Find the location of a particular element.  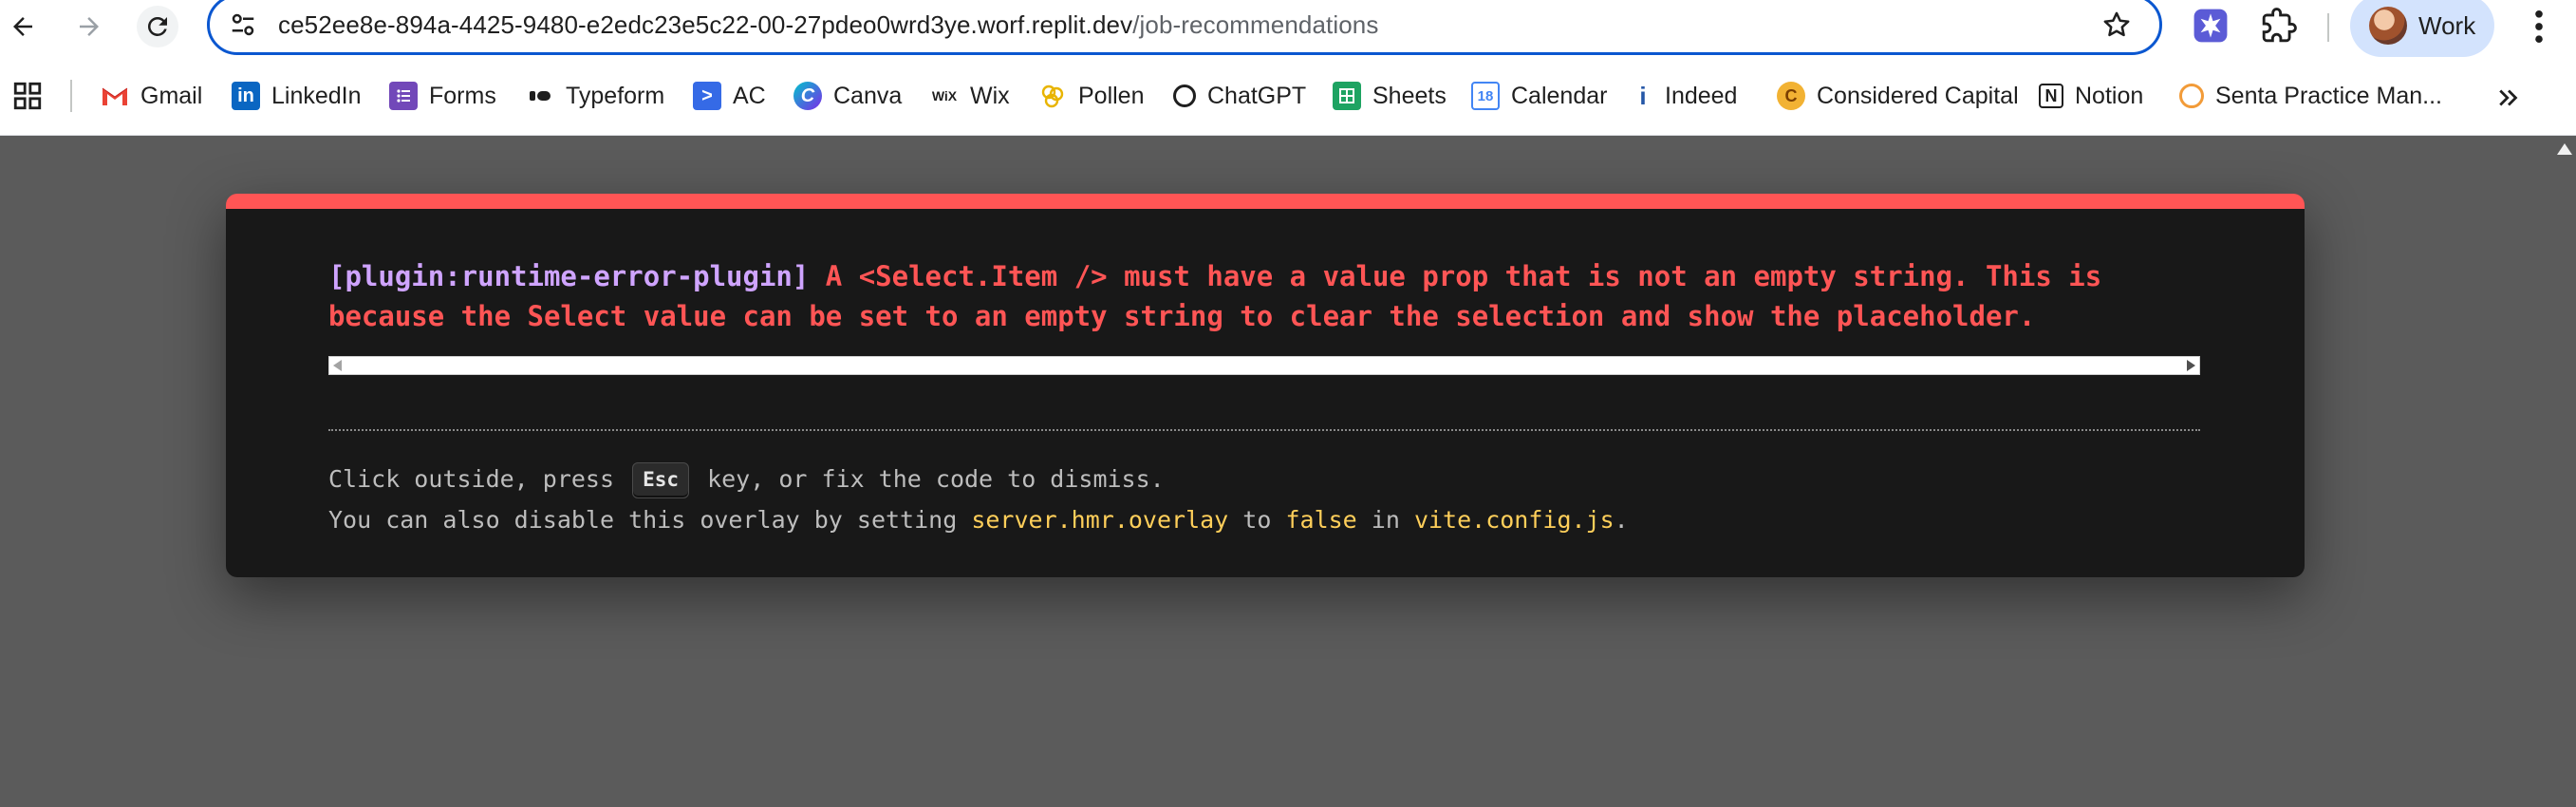

senta-icon is located at coordinates (2191, 96).